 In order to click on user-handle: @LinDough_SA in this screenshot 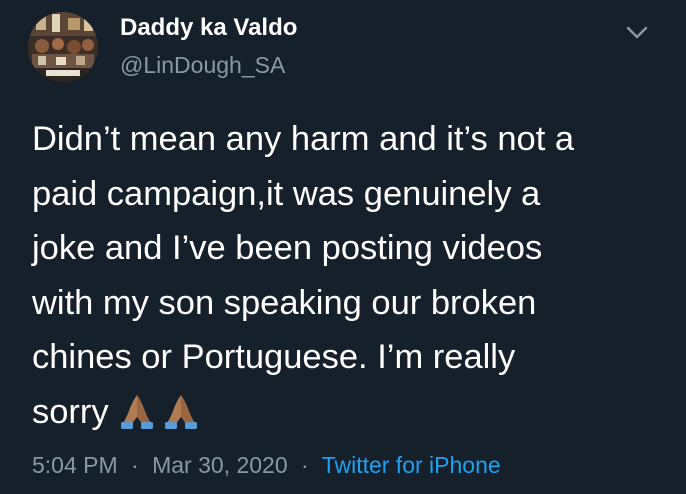, I will do `click(202, 65)`.